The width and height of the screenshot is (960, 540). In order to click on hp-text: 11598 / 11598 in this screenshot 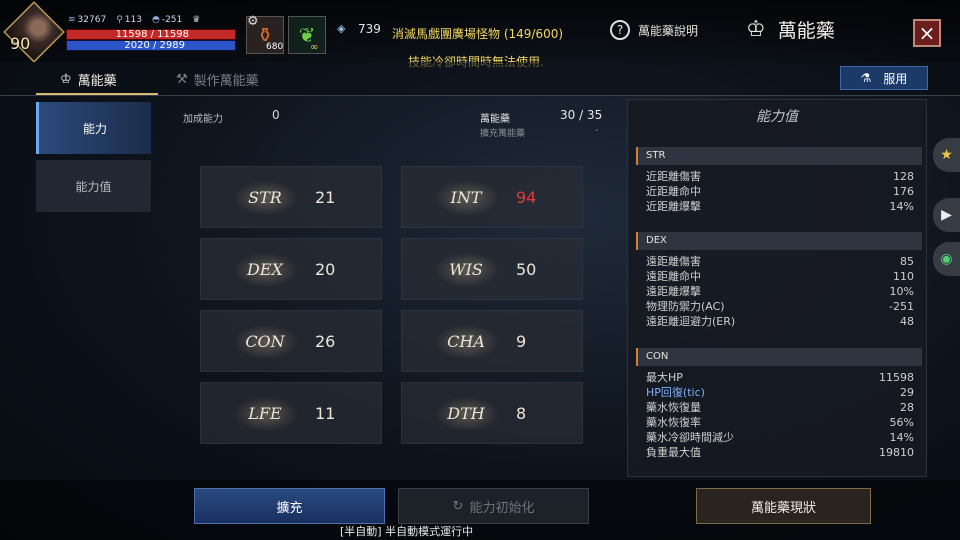, I will do `click(152, 34)`.